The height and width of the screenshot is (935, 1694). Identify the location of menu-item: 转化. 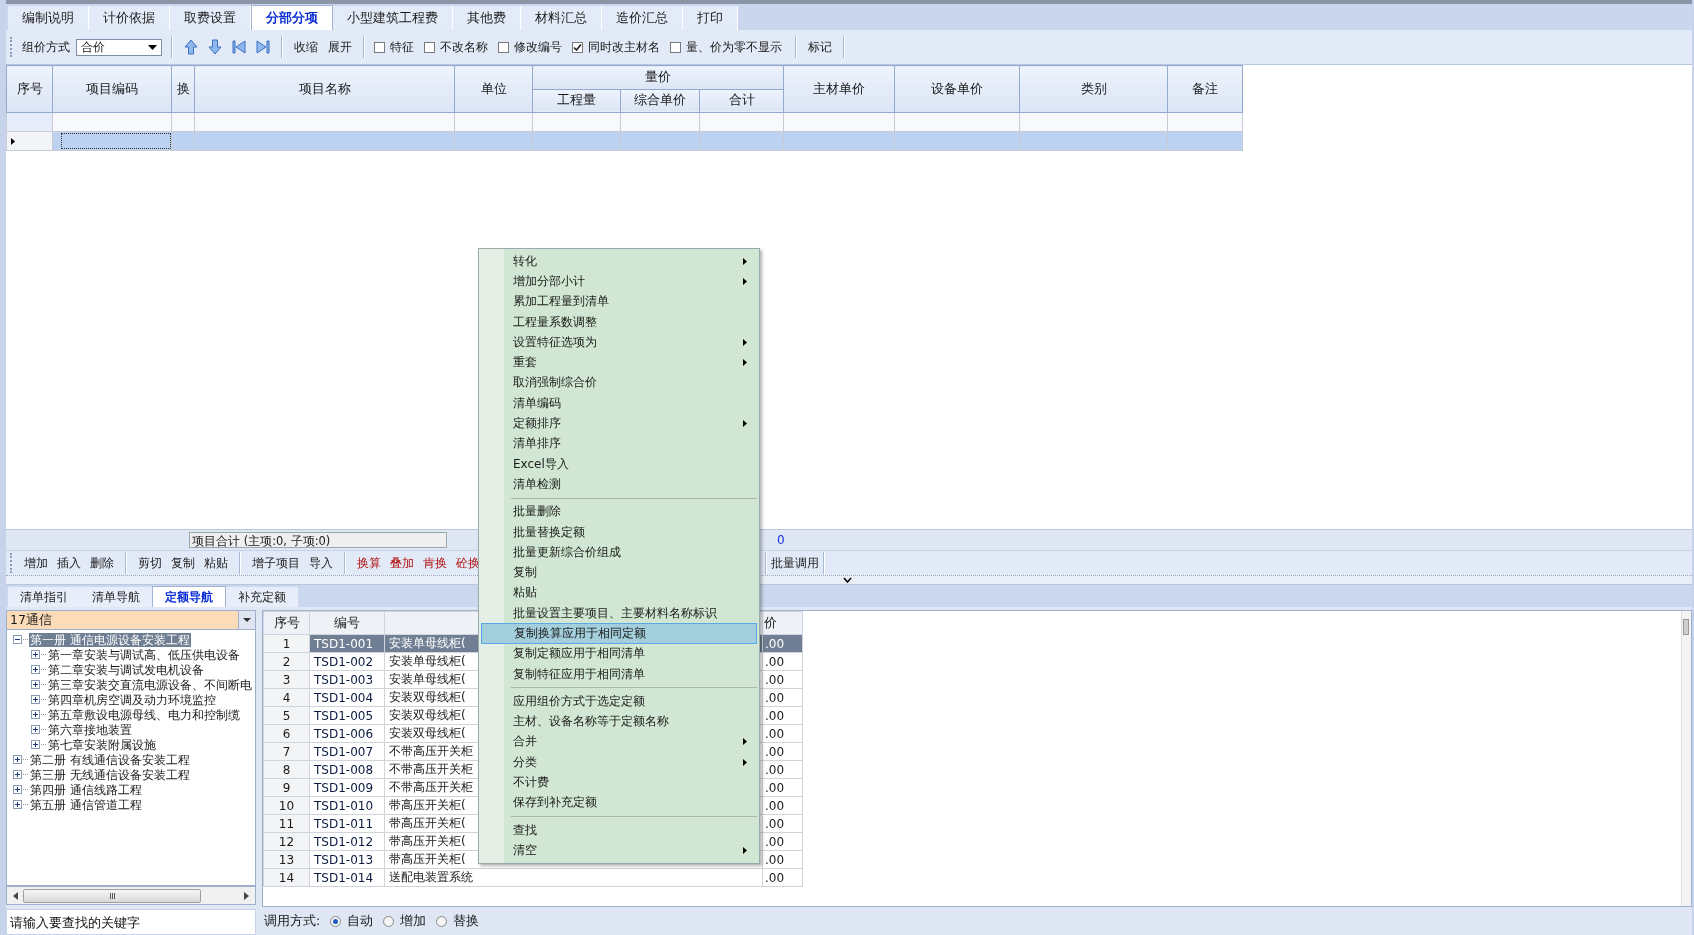
(619, 261).